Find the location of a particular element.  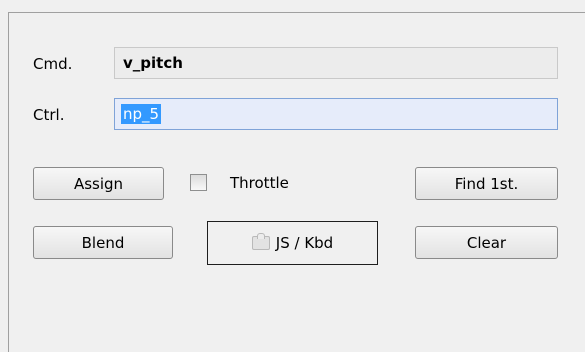

cmd-label: Cmd. is located at coordinates (53, 64).